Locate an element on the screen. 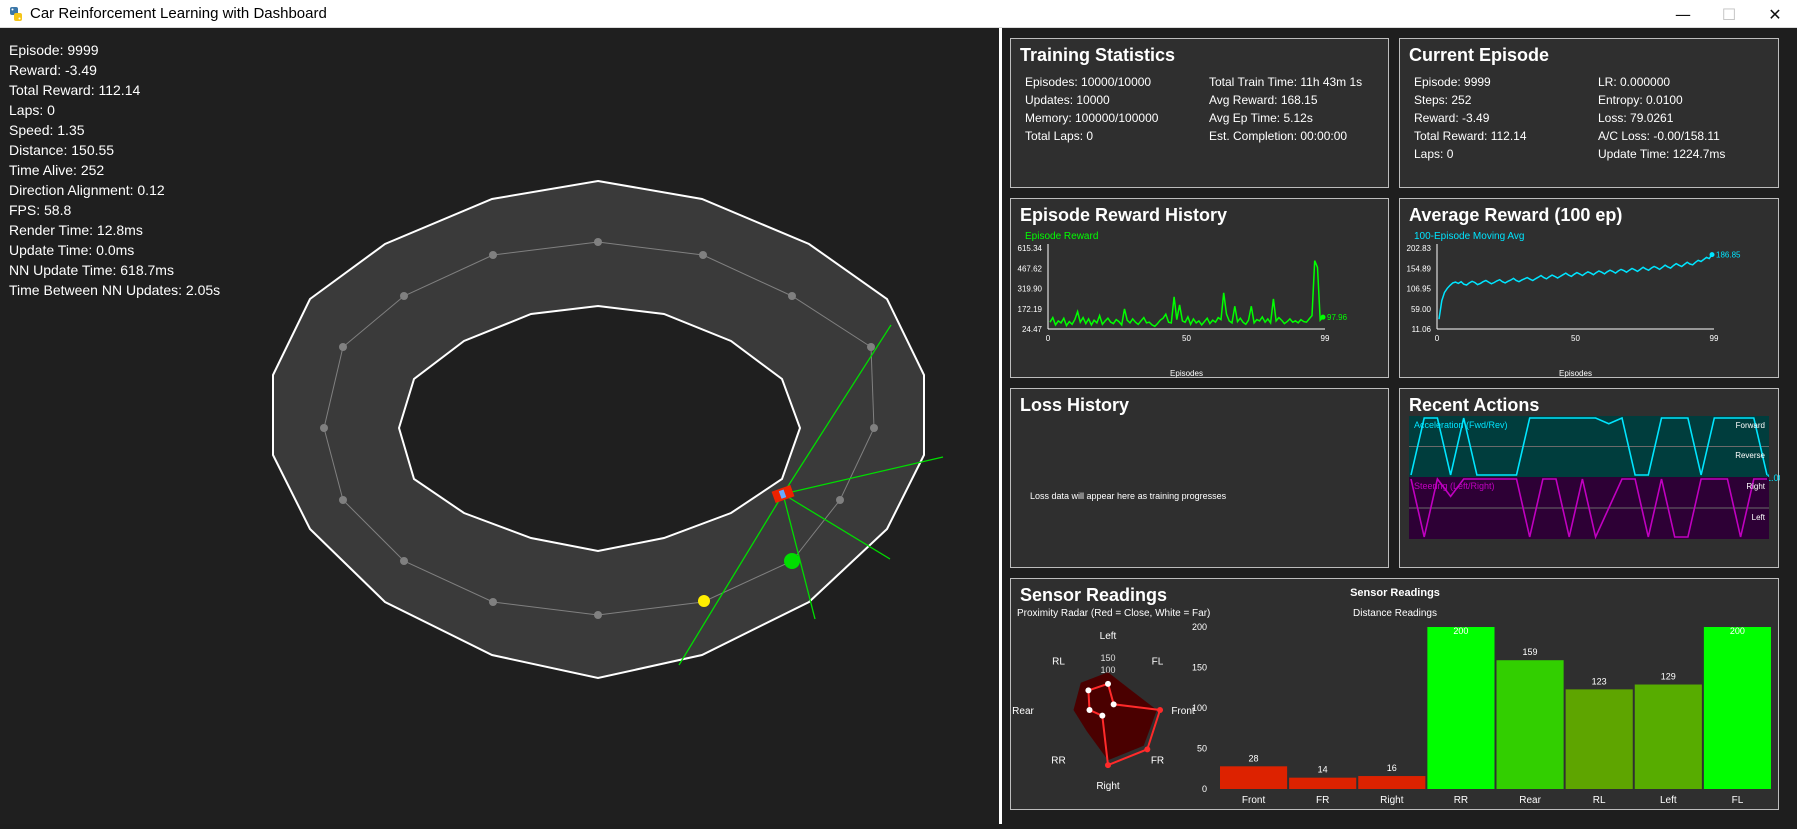 The image size is (1797, 829). action-series-name: Steering (Left/Right) is located at coordinates (1454, 486).